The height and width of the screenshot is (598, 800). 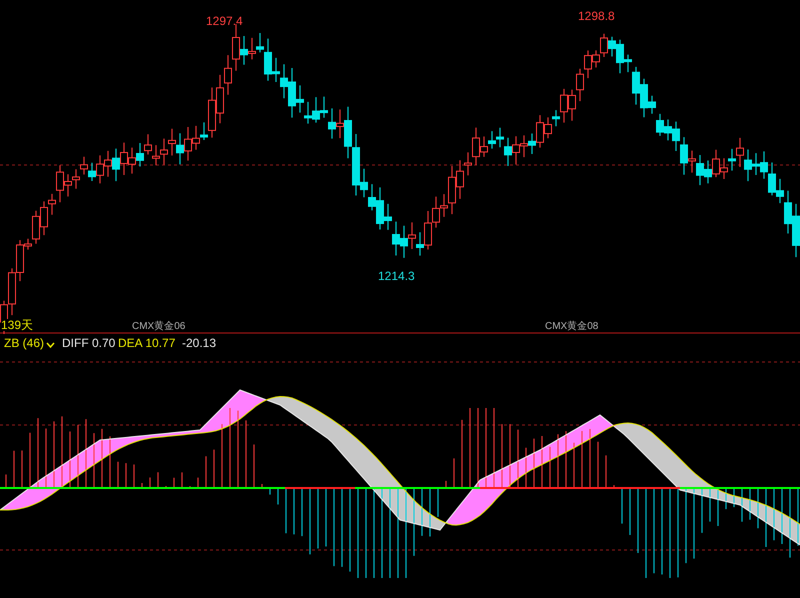 I want to click on macd-value: -20.13, so click(x=199, y=343).